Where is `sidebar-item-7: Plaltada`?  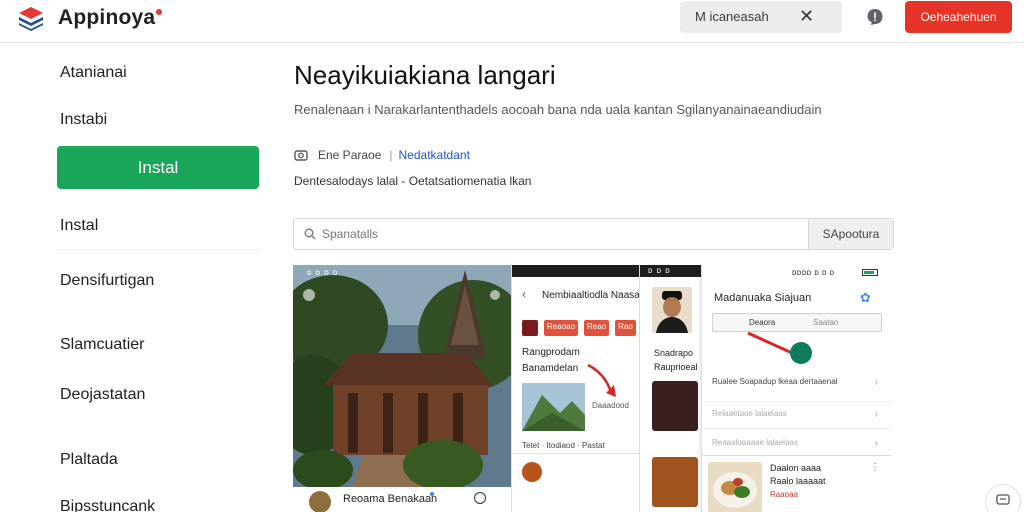 sidebar-item-7: Plaltada is located at coordinates (89, 460).